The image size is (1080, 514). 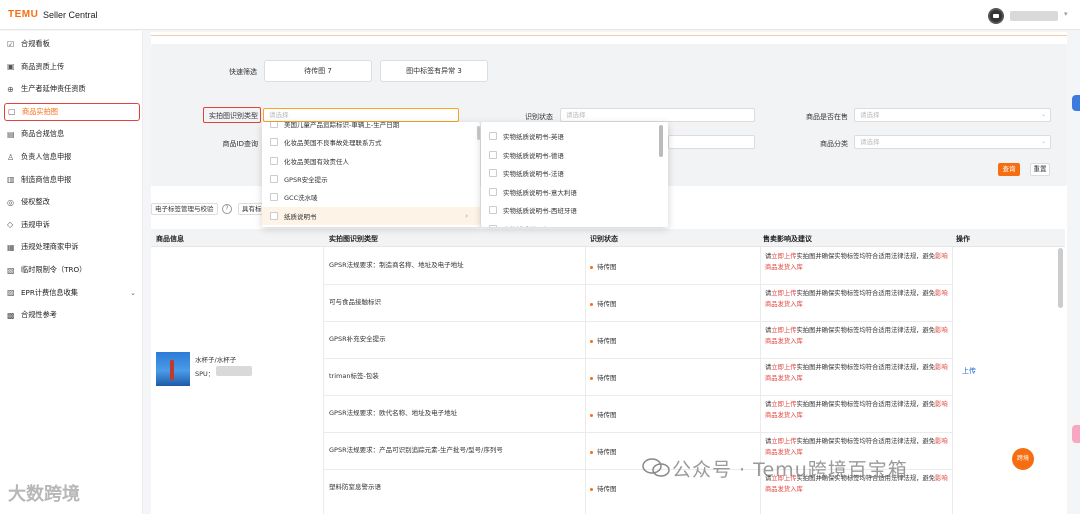 What do you see at coordinates (870, 142) in the screenshot?
I see `category-select-placeholder: 请选择` at bounding box center [870, 142].